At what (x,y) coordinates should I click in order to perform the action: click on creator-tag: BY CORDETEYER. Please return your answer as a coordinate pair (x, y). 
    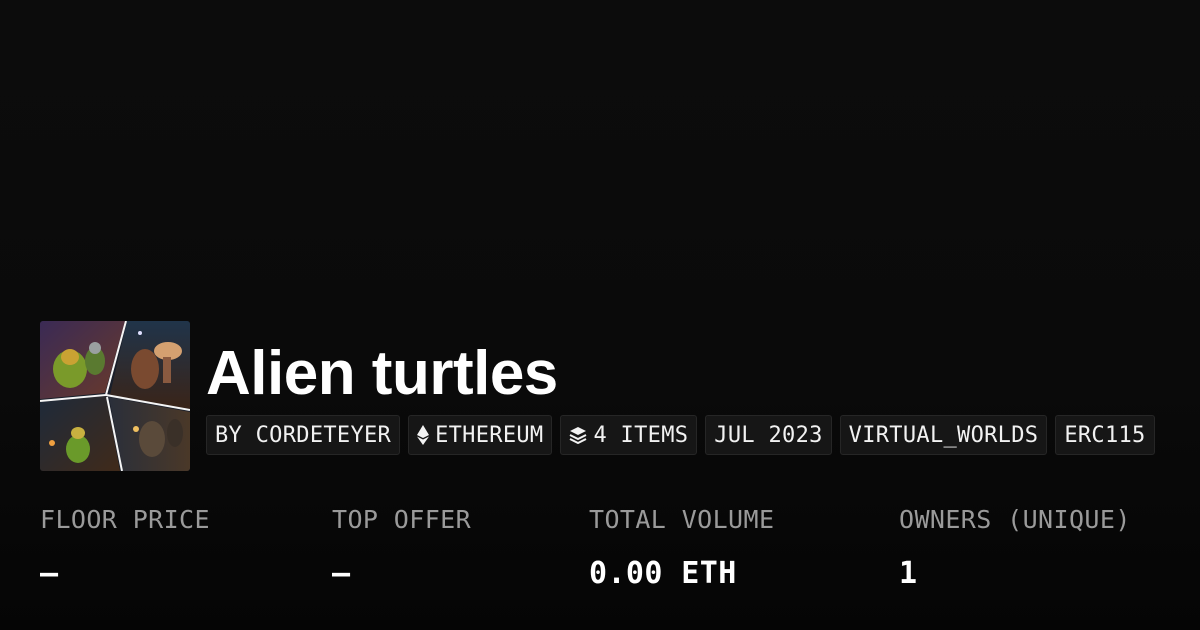
    Looking at the image, I should click on (303, 435).